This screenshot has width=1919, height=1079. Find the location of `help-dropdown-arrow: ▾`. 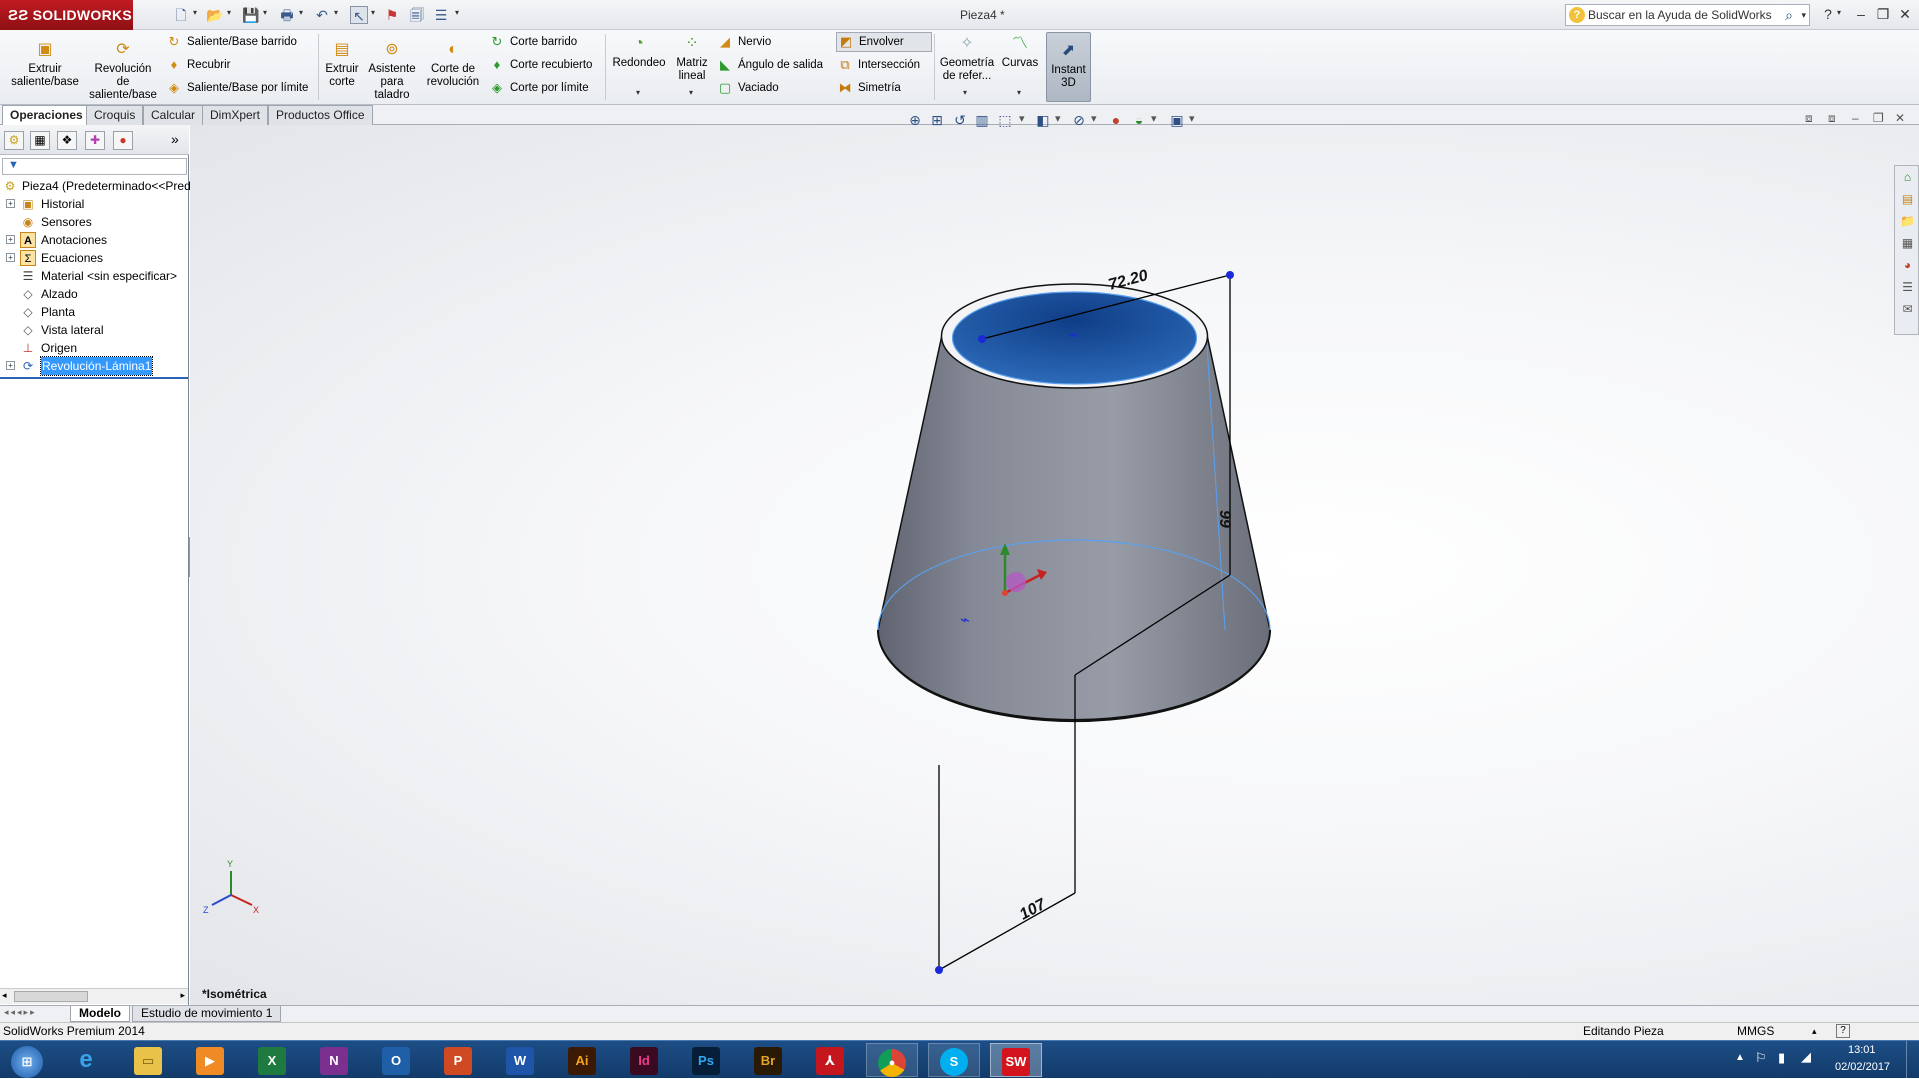

help-dropdown-arrow: ▾ is located at coordinates (1839, 12).